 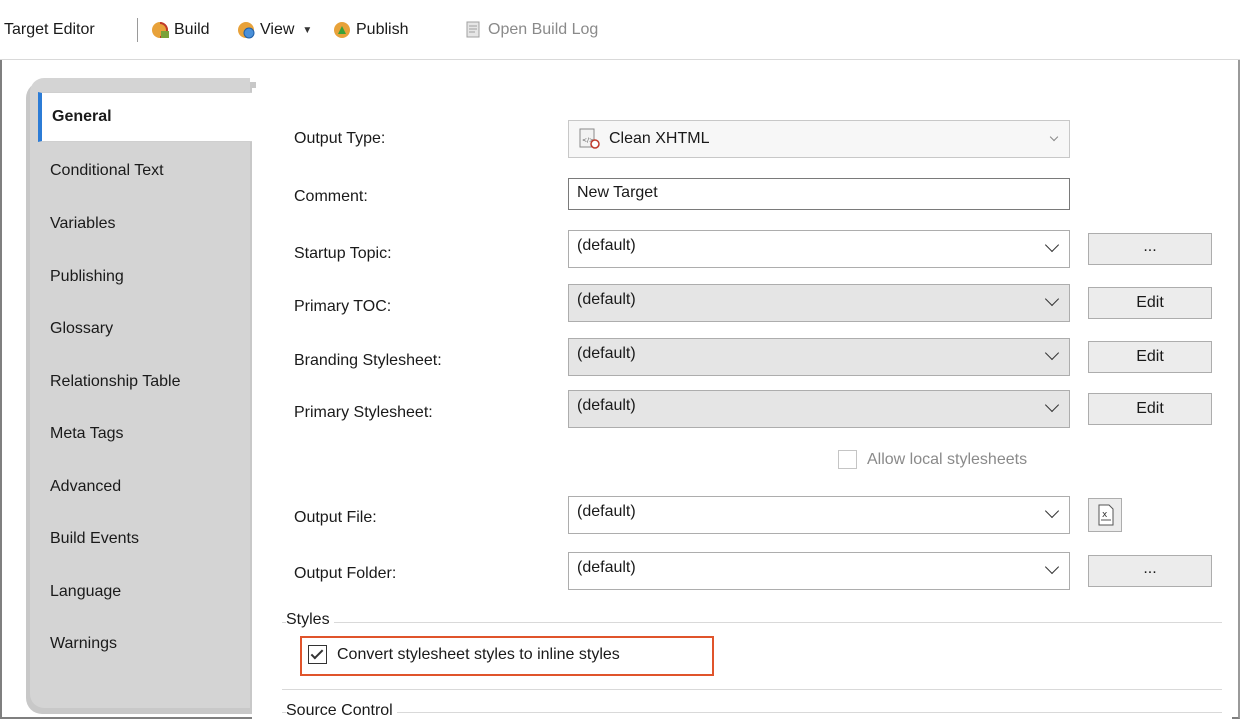 What do you see at coordinates (140, 644) in the screenshot?
I see `tab-warnings: Warnings` at bounding box center [140, 644].